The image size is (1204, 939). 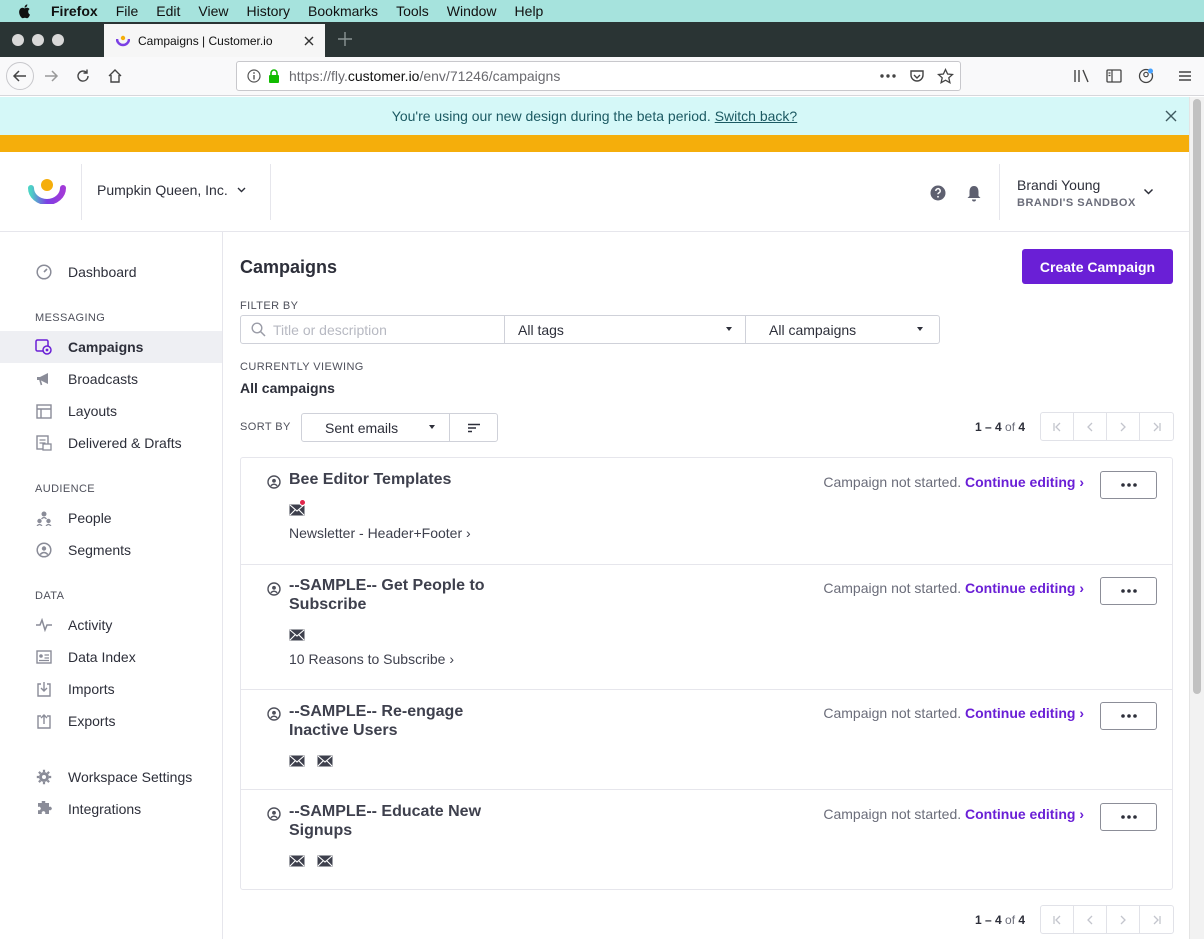 I want to click on menu-firefox: Firefox, so click(x=74, y=11).